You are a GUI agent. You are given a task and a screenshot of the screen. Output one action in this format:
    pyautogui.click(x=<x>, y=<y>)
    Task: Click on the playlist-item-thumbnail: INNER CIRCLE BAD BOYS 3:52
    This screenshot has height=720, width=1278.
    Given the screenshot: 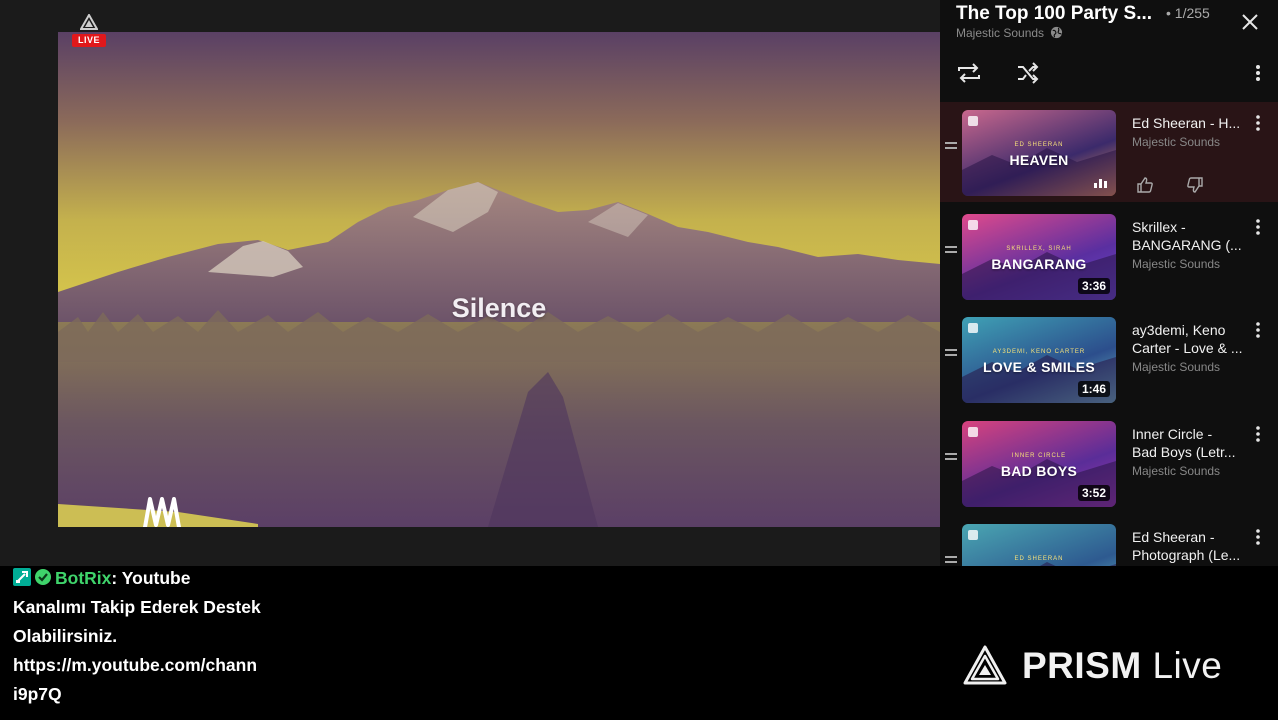 What is the action you would take?
    pyautogui.click(x=1039, y=464)
    